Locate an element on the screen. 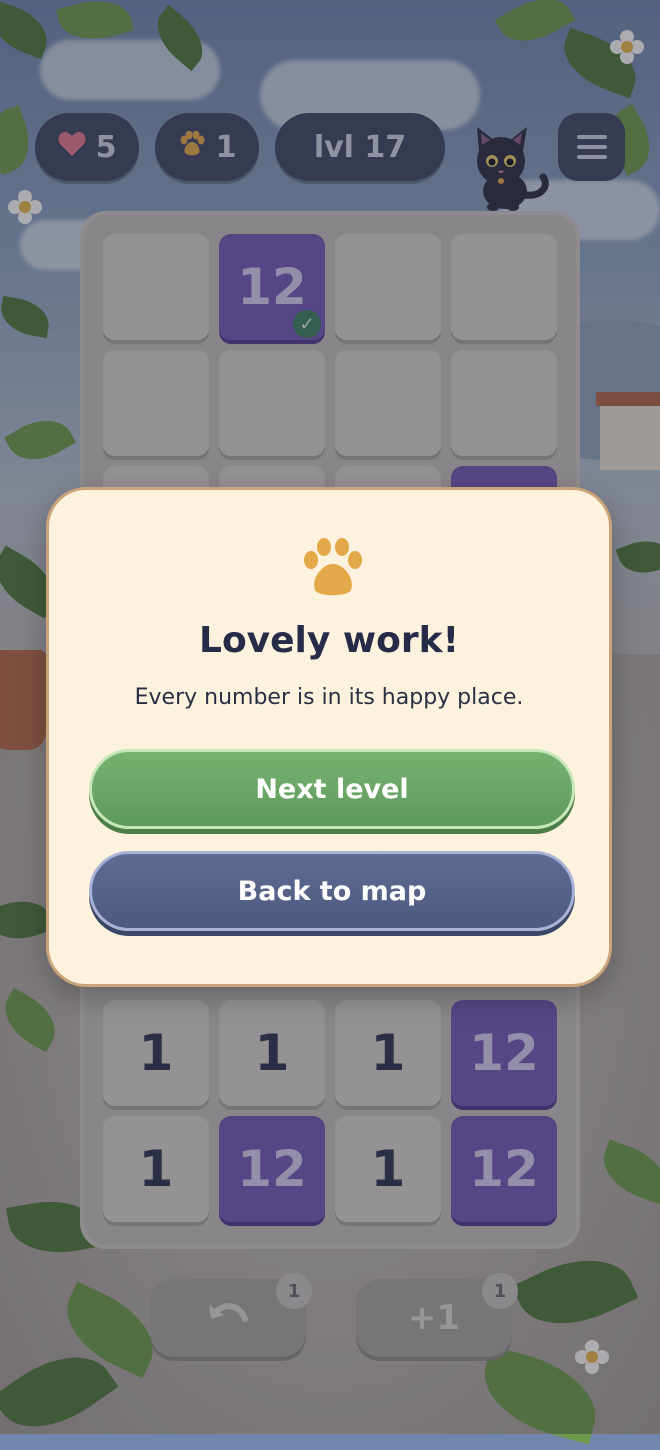 The height and width of the screenshot is (1450, 660). dialog-subtitle: Every number is in its happy place. is located at coordinates (329, 697).